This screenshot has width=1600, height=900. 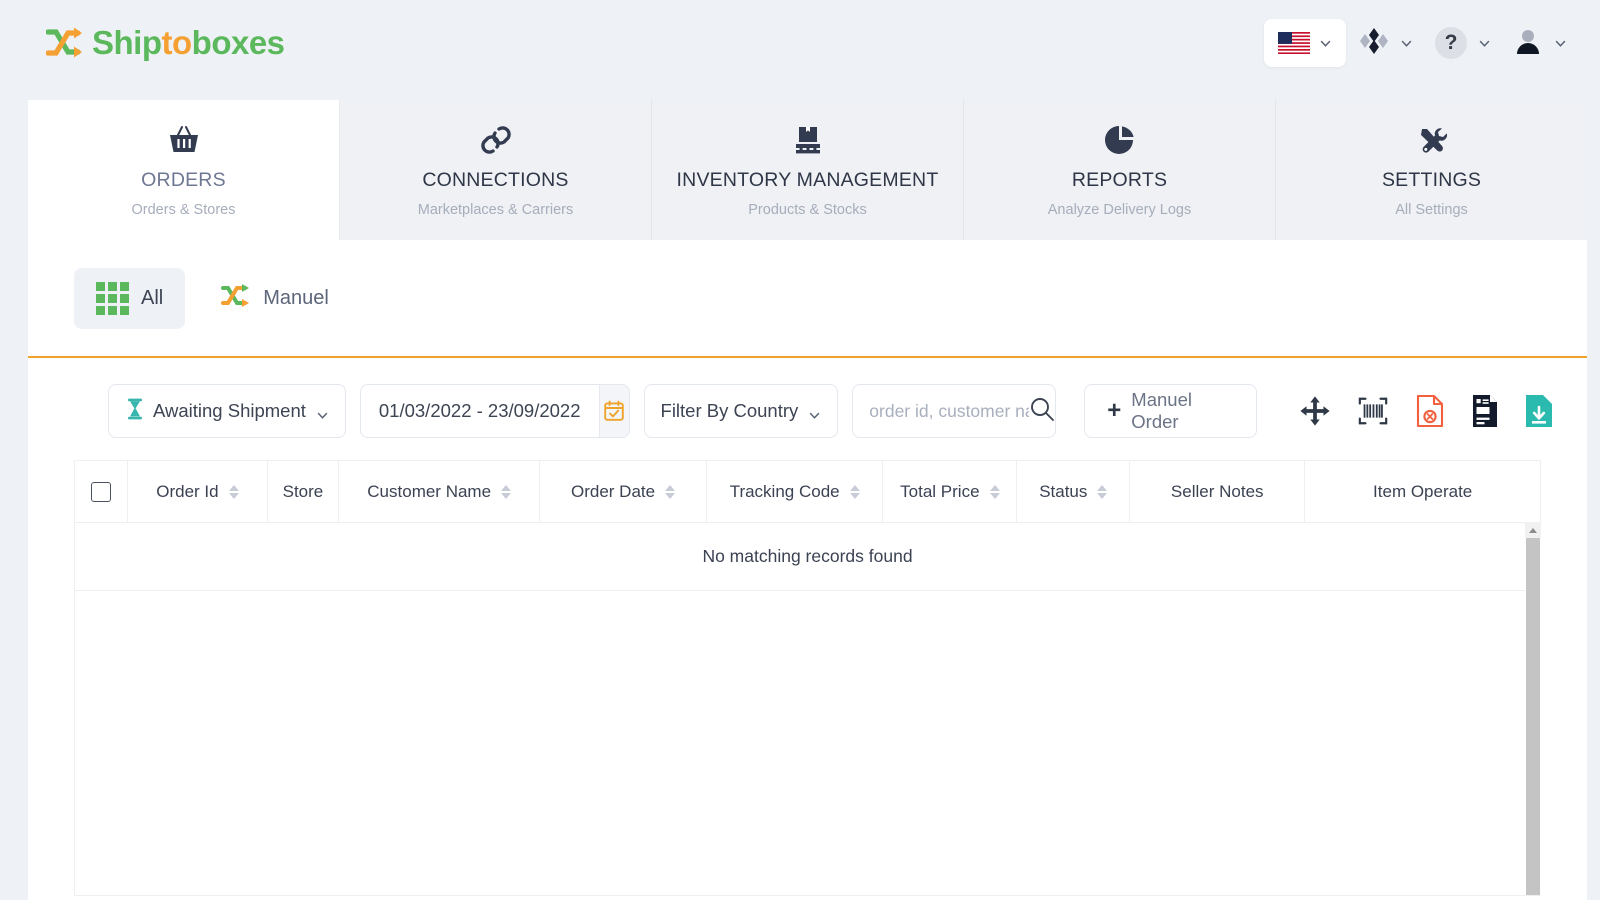 I want to click on top-bar-actions: ?, so click(x=1420, y=43).